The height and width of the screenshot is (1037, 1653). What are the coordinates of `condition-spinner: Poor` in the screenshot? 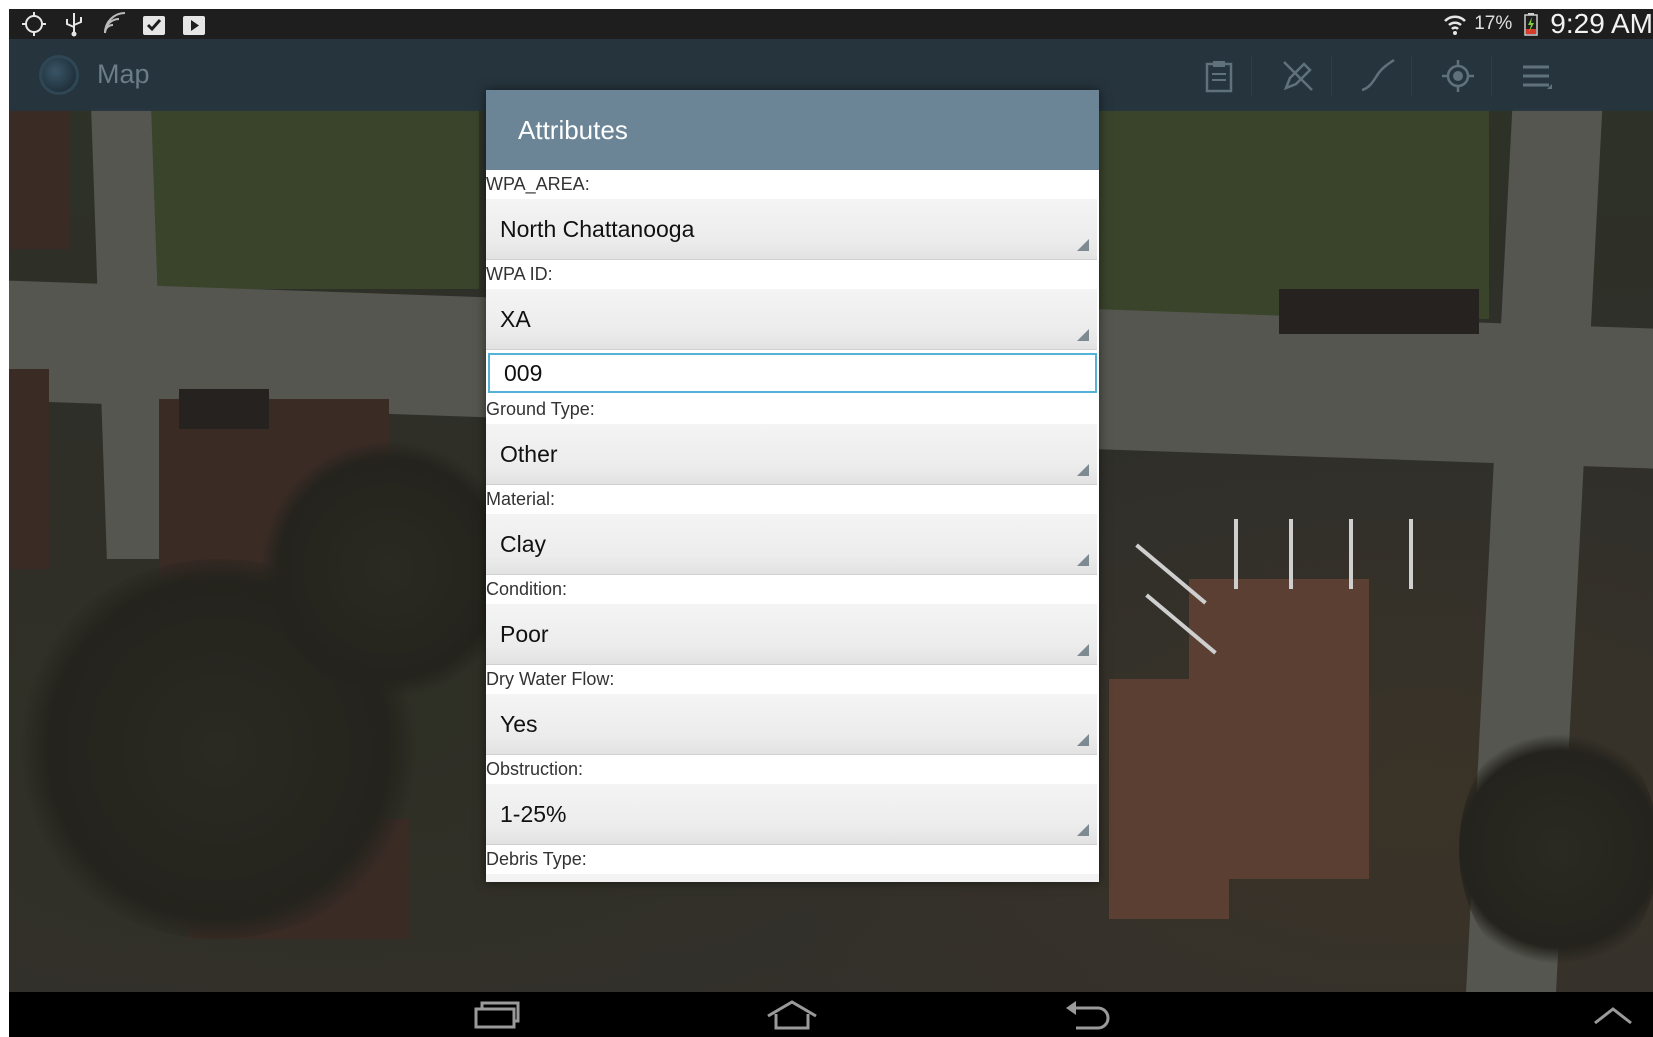 It's located at (791, 634).